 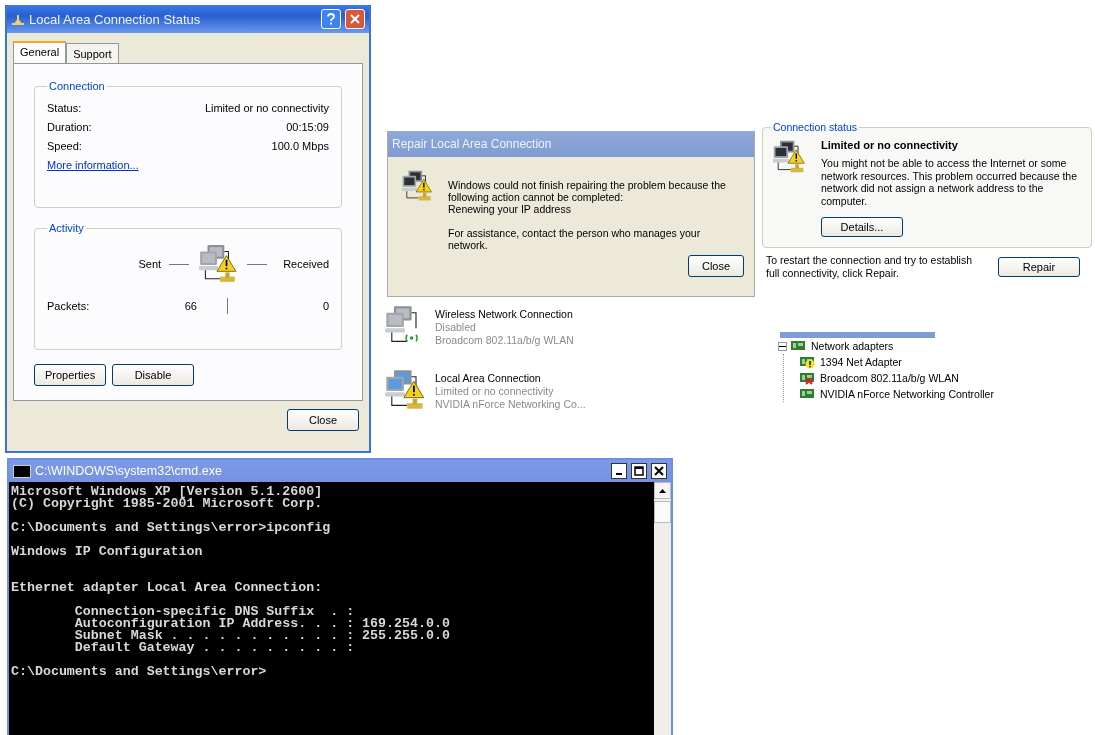 I want to click on network-computers-icon, so click(x=218, y=264).